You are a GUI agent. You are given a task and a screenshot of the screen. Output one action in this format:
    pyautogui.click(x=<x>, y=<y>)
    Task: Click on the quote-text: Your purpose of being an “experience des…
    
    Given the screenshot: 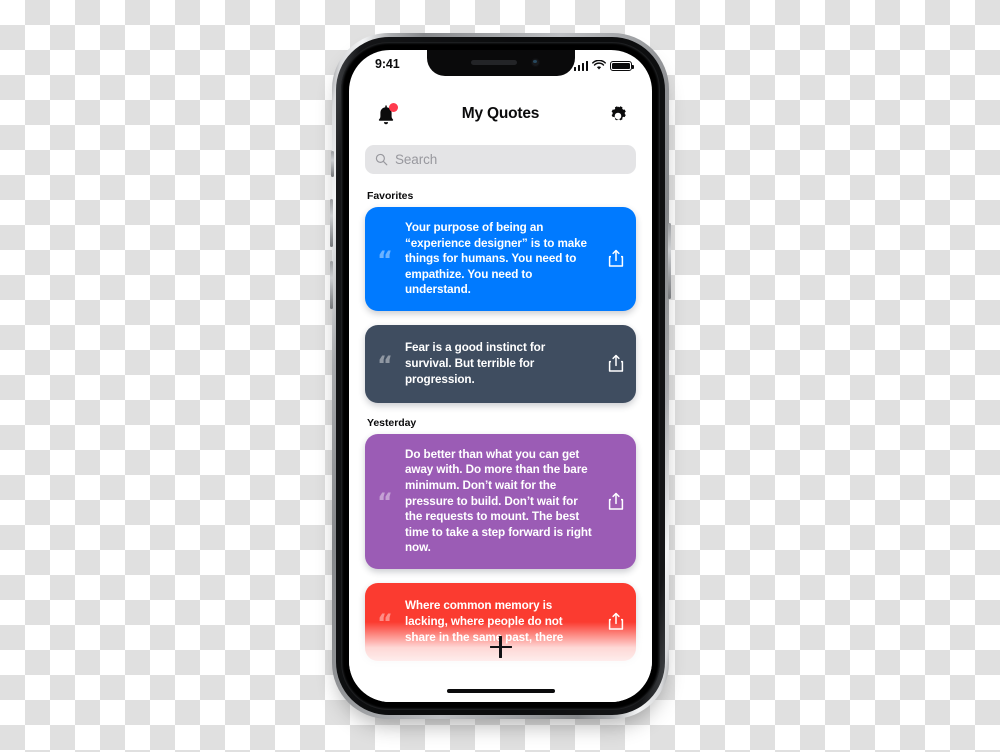 What is the action you would take?
    pyautogui.click(x=496, y=259)
    